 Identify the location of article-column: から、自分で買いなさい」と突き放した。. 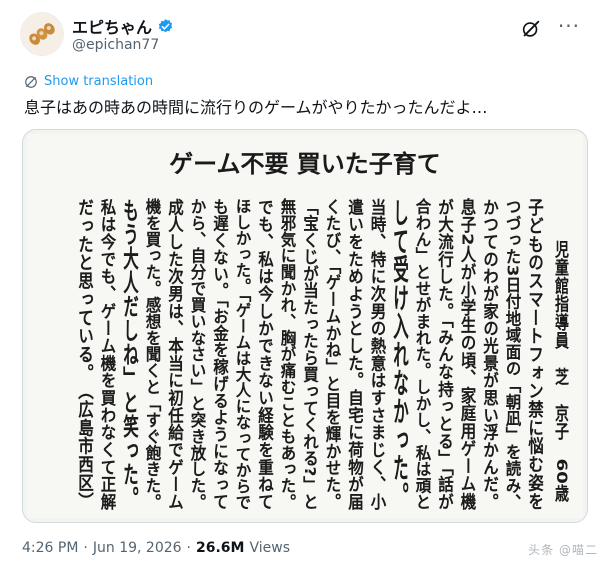
(198, 354).